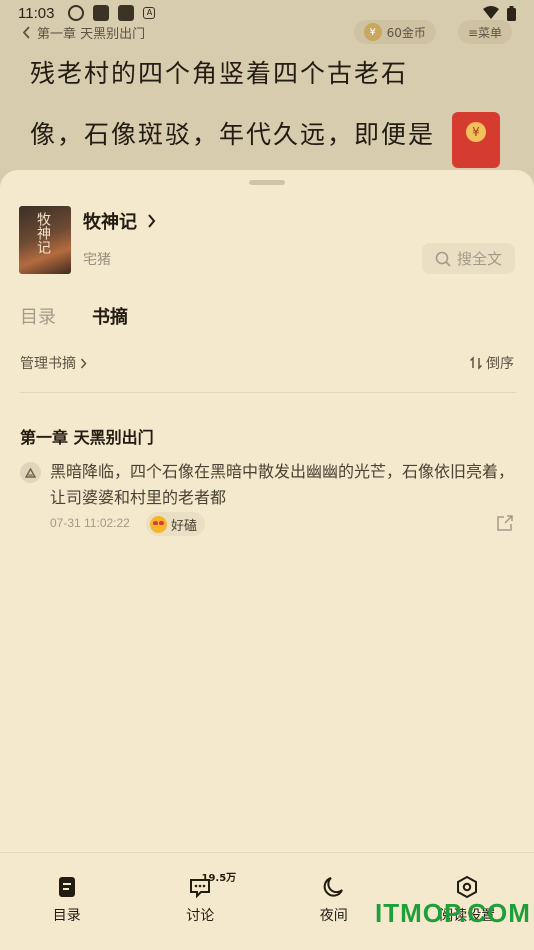 Image resolution: width=534 pixels, height=950 pixels. I want to click on coin-icon: ¥, so click(372, 32).